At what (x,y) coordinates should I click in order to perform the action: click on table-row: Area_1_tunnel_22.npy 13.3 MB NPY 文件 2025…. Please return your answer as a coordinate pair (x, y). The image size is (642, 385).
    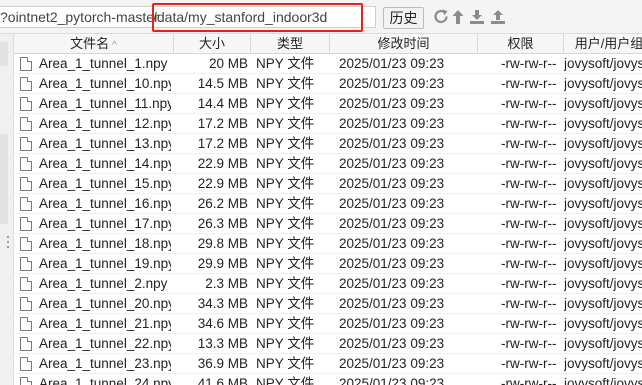
    Looking at the image, I should click on (328, 344).